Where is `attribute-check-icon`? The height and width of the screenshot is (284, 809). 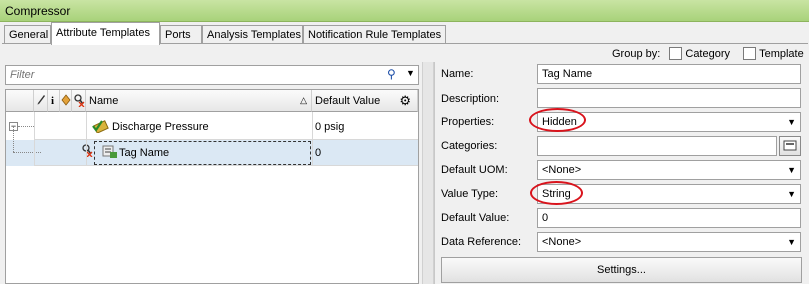
attribute-check-icon is located at coordinates (101, 127).